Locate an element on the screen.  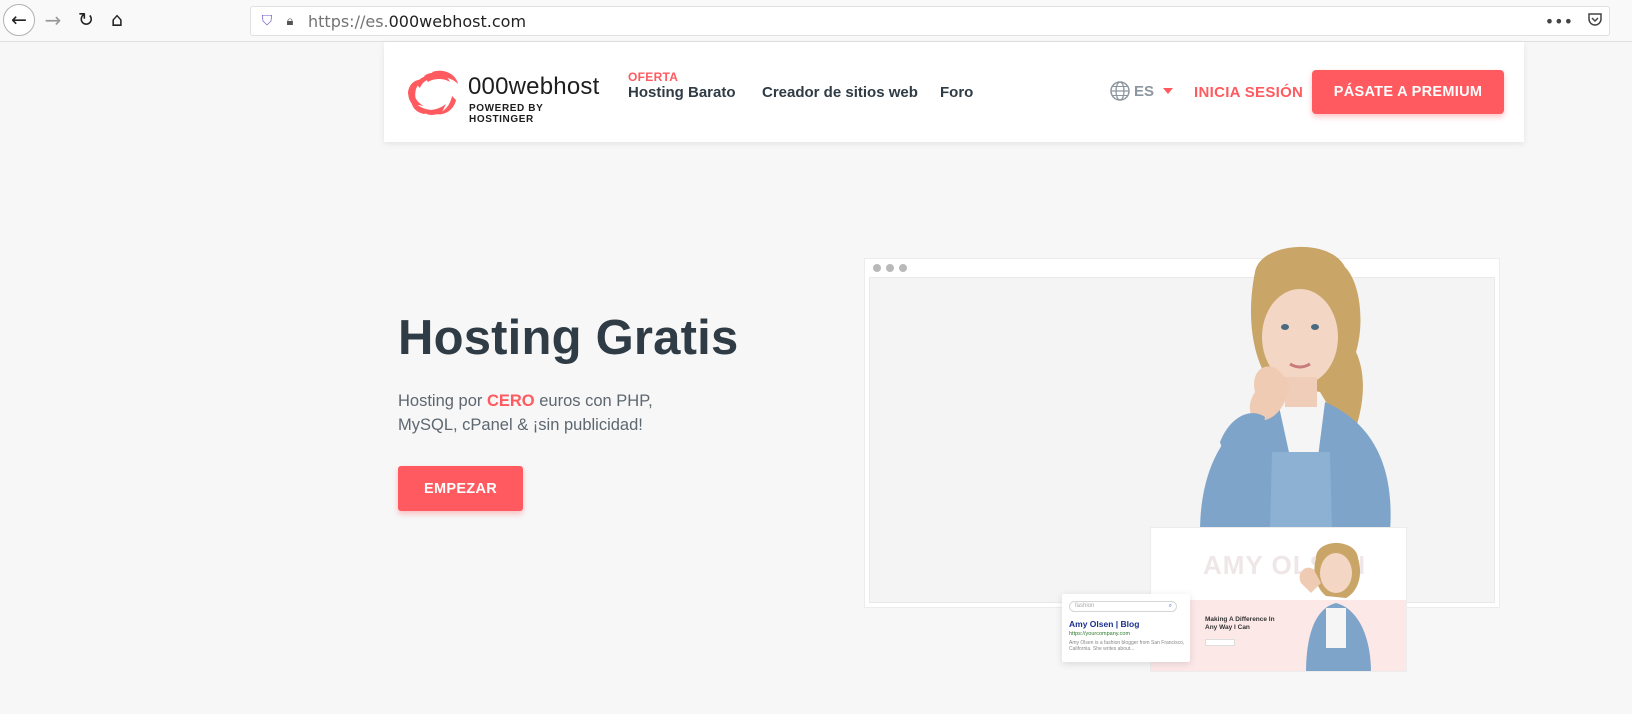
search-icon: ⌕ is located at coordinates (1170, 606).